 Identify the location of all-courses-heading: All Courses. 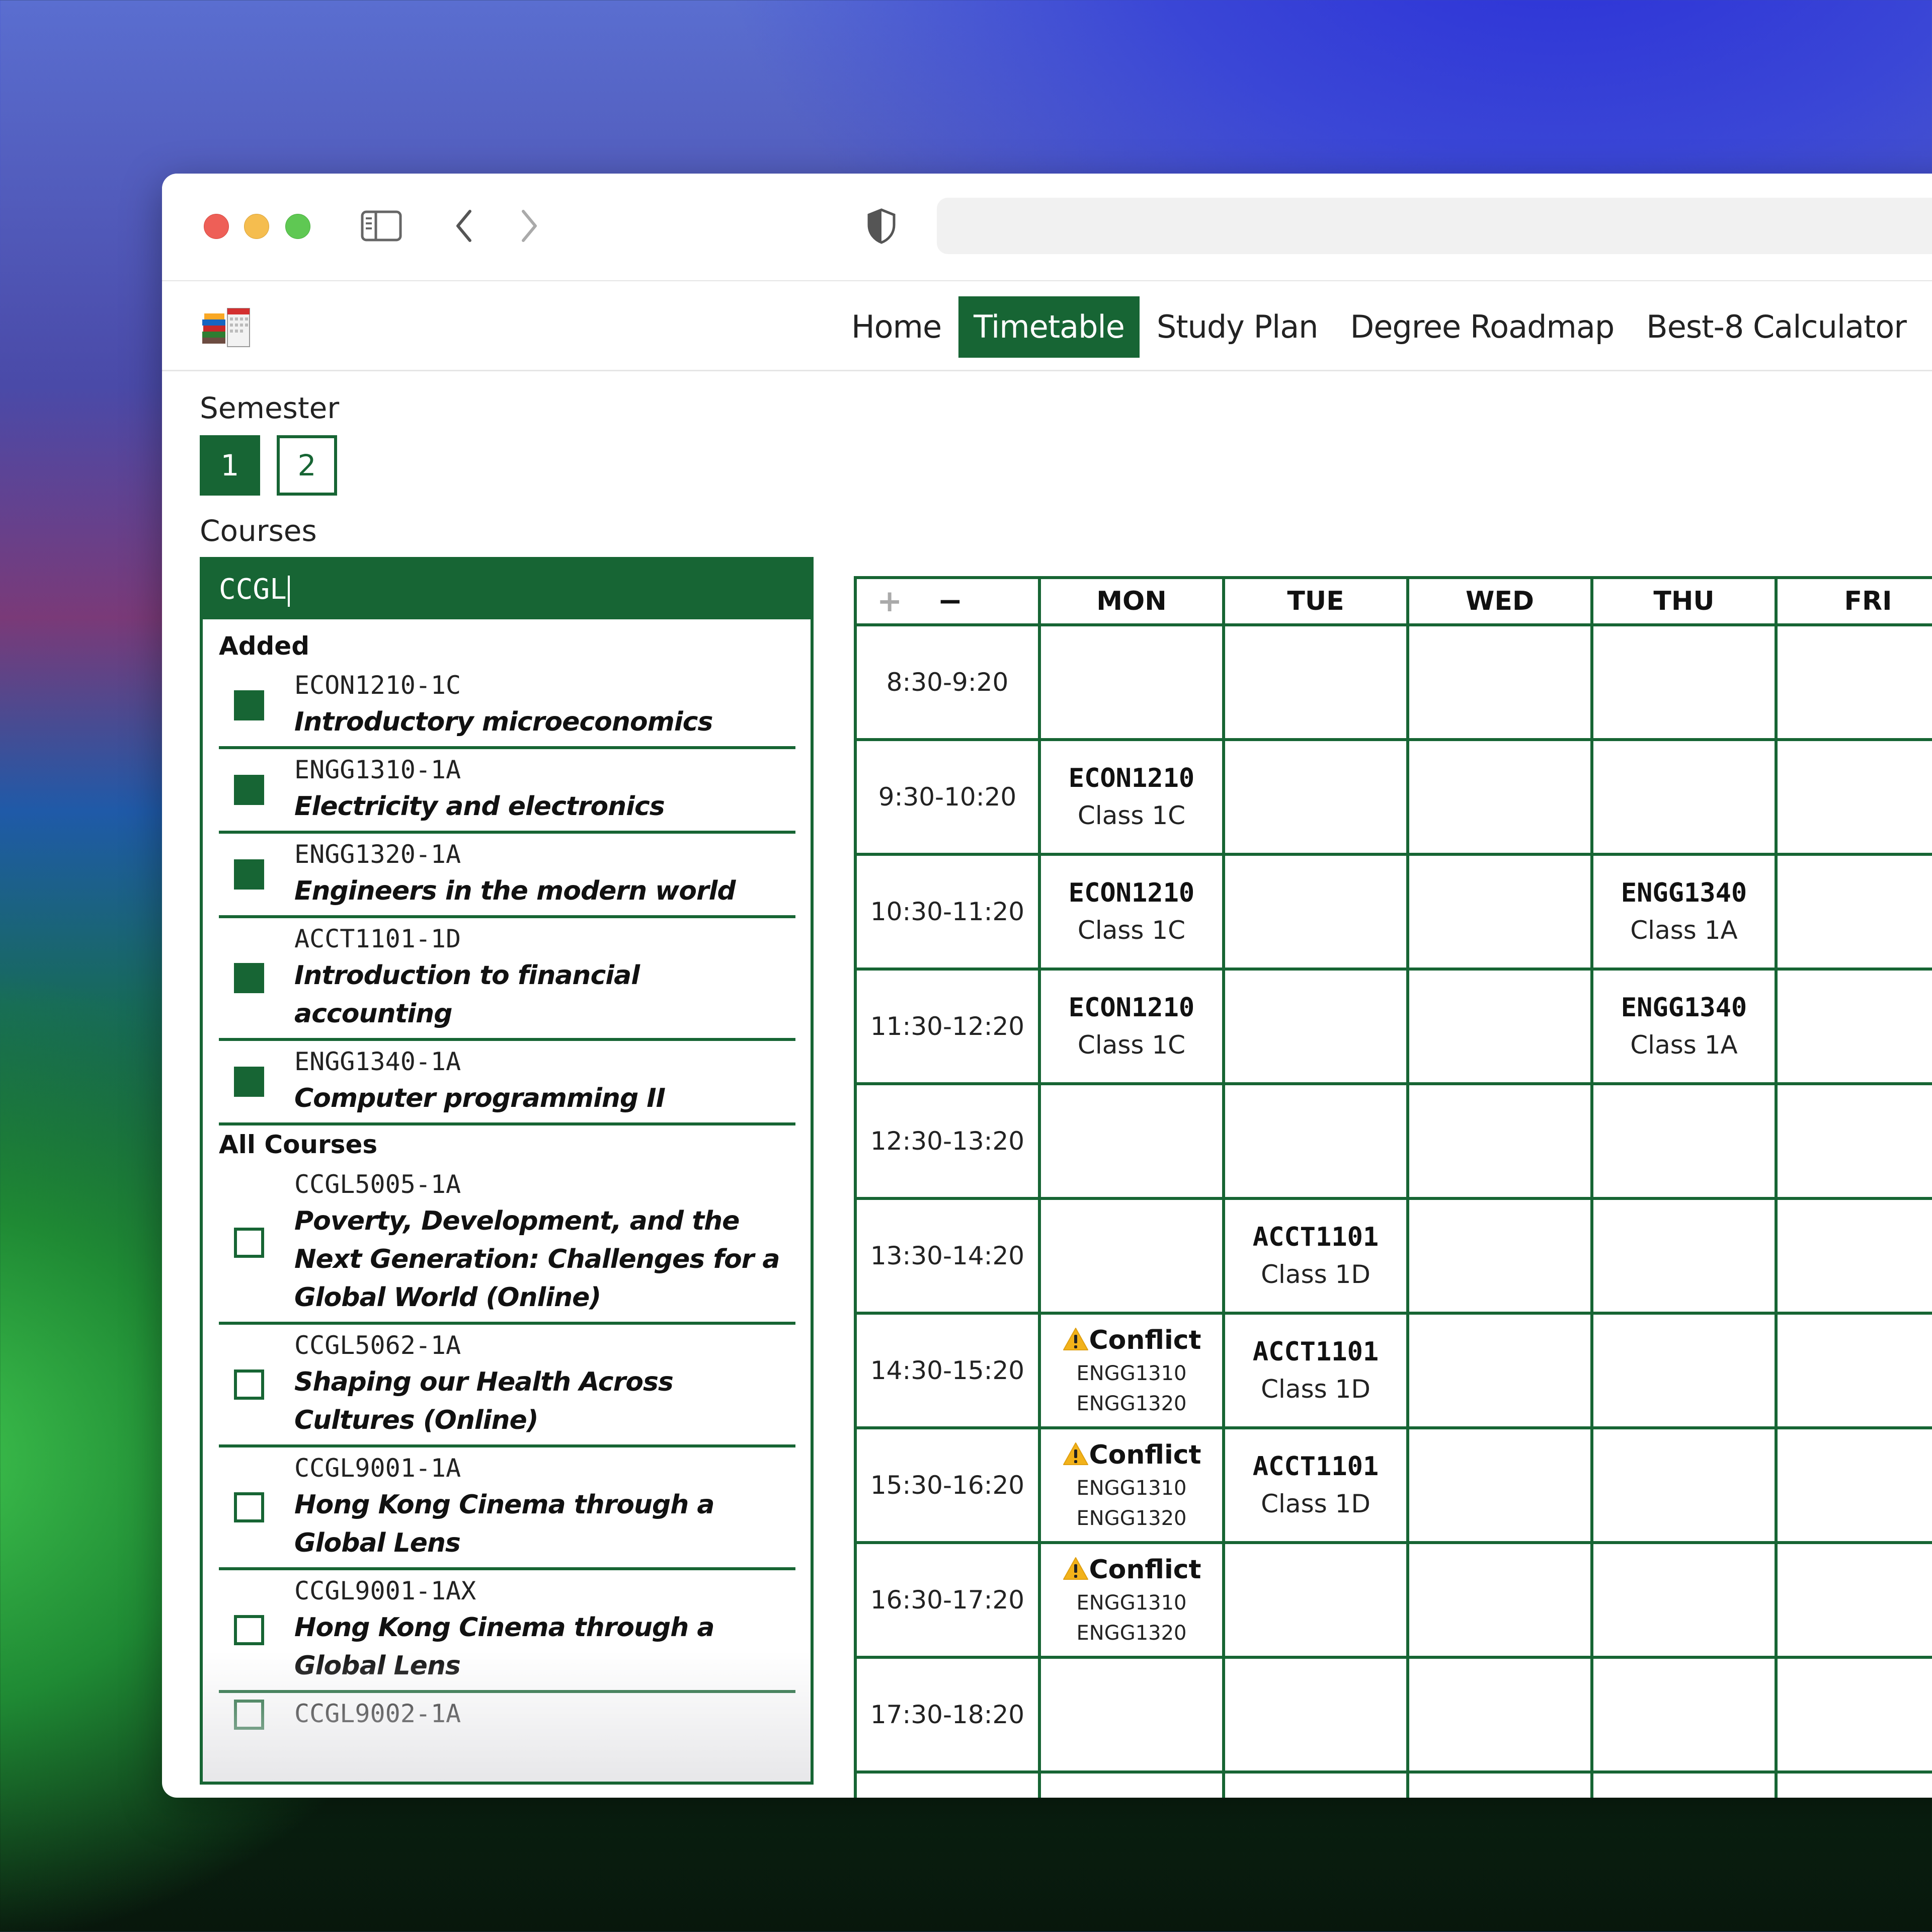
(299, 1144).